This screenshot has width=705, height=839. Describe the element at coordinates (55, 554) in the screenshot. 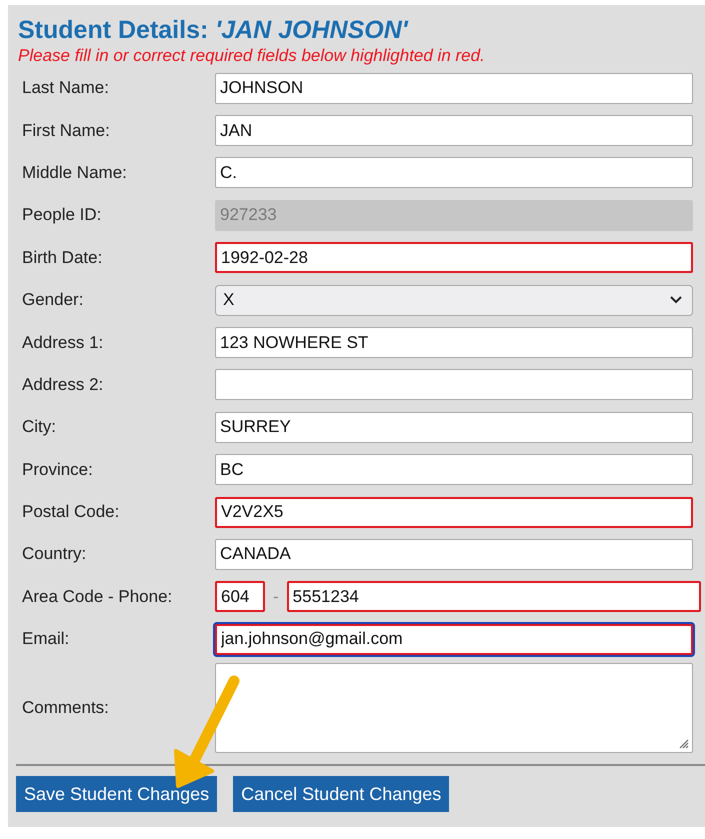

I see `field-label: Country:` at that location.